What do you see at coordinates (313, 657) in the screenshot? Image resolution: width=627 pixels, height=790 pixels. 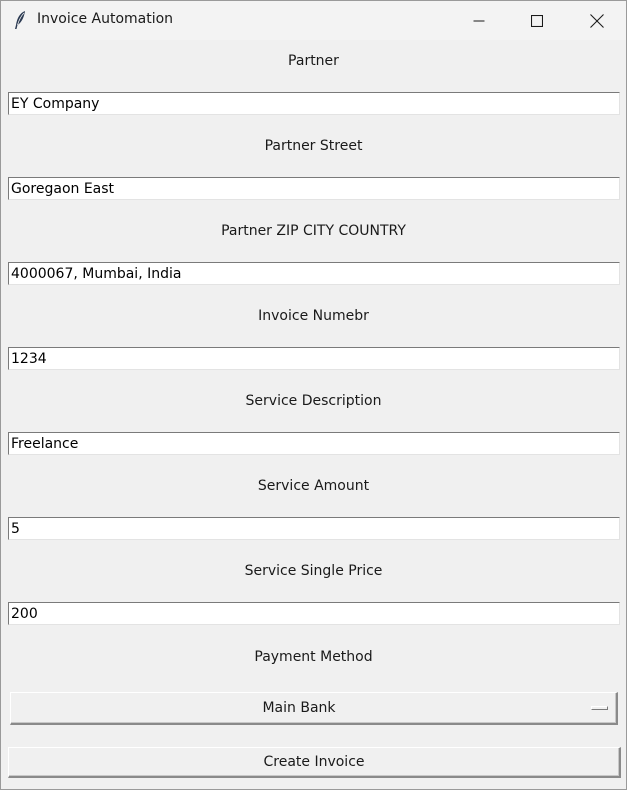 I see `payment-method-label: Payment Method` at bounding box center [313, 657].